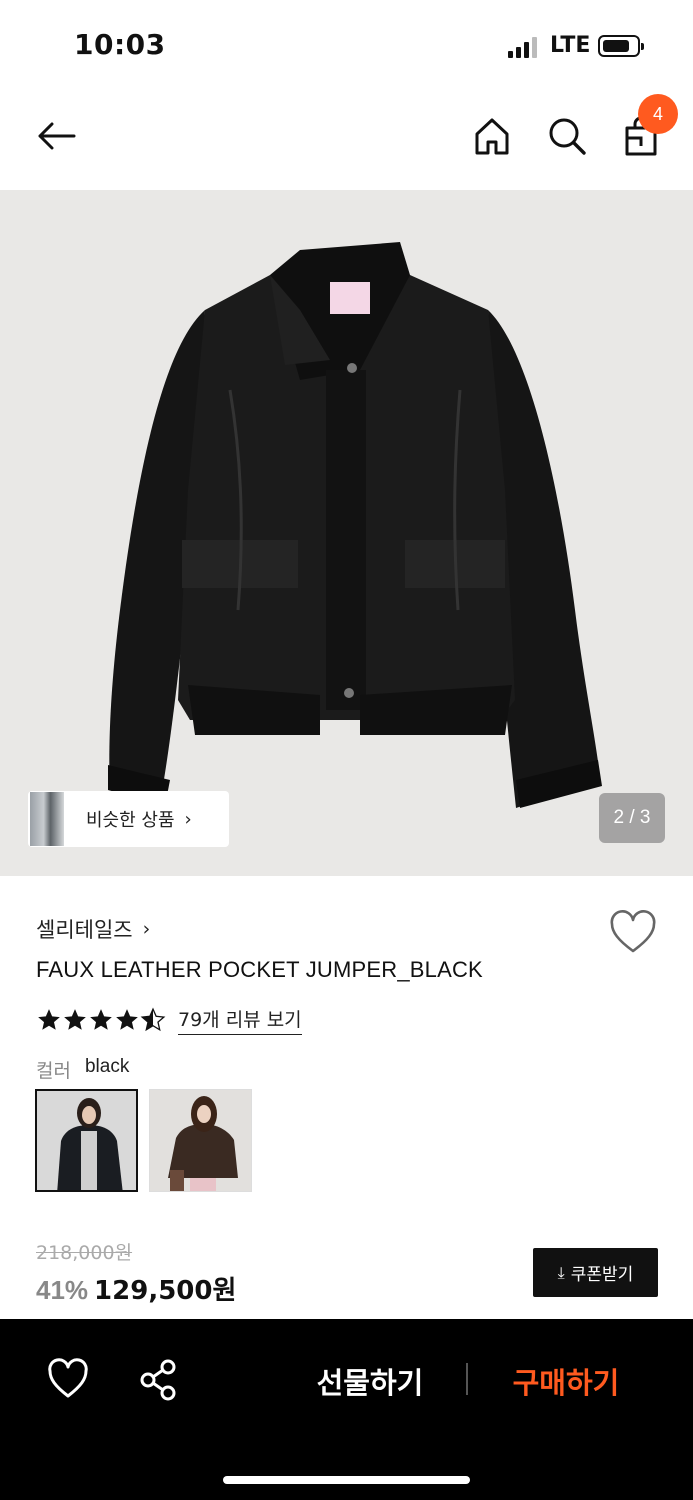 This screenshot has width=693, height=1500. Describe the element at coordinates (570, 45) in the screenshot. I see `network-type: LTE` at that location.